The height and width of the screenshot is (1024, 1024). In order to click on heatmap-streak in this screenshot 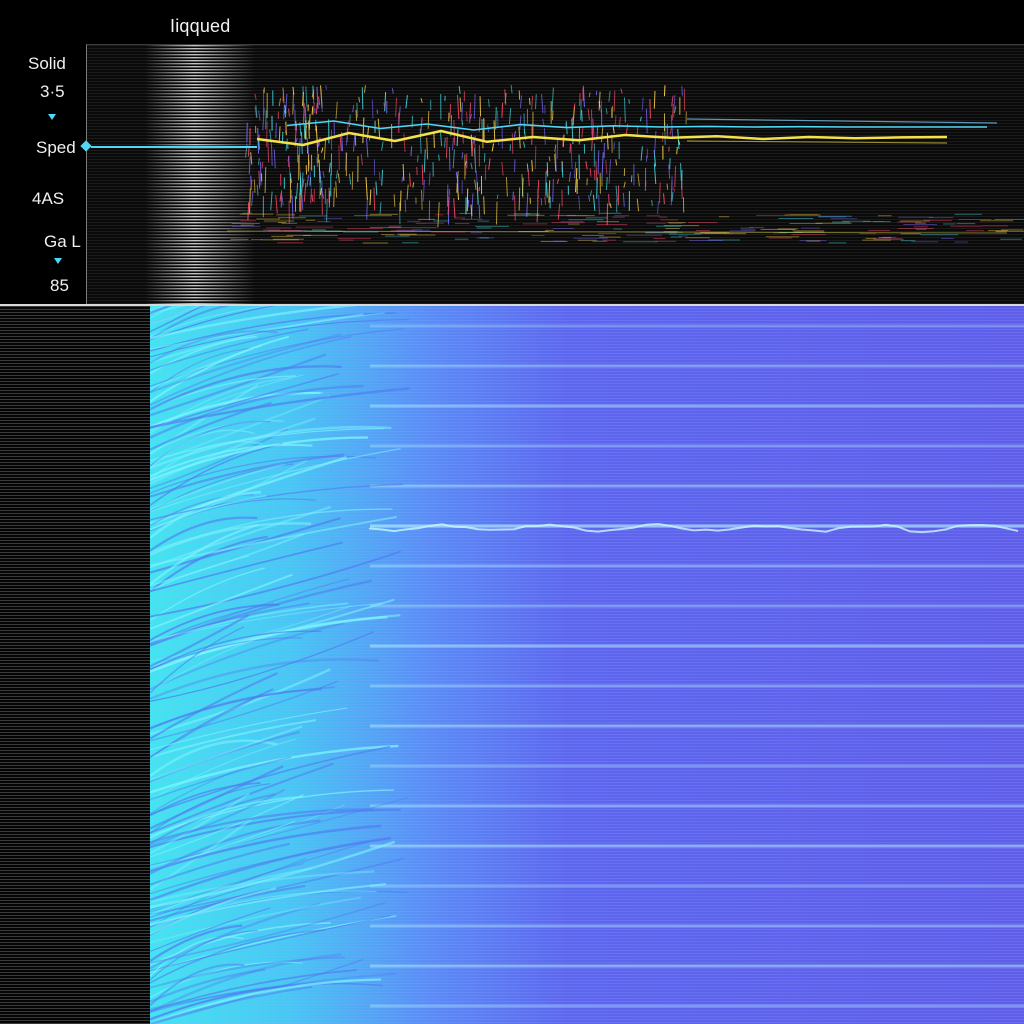, I will do `click(275, 643)`.